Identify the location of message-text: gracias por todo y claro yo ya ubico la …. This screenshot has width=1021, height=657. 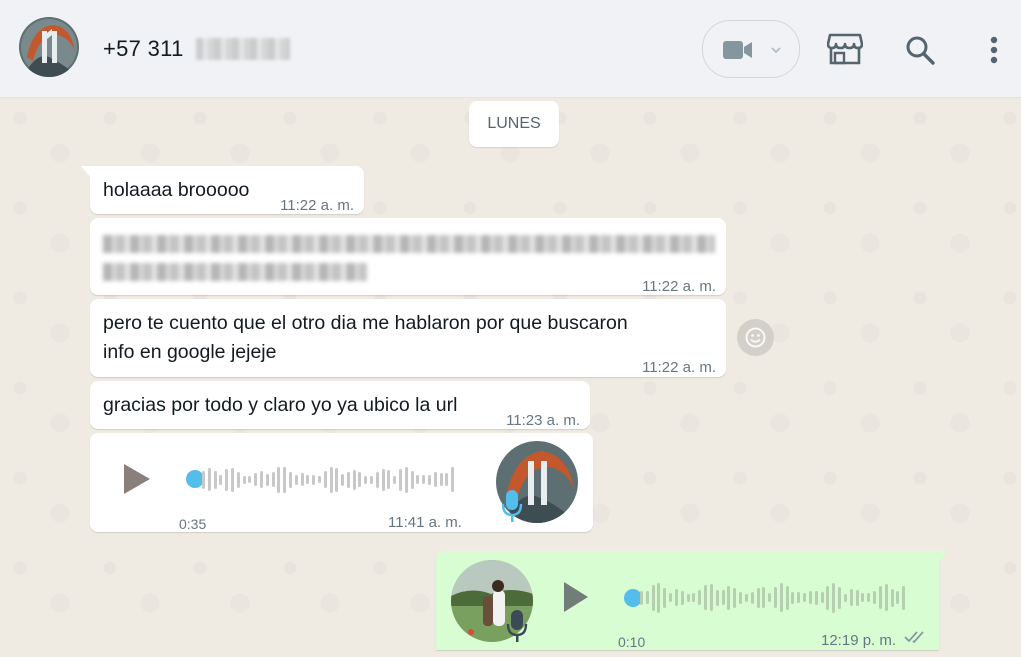
(280, 405).